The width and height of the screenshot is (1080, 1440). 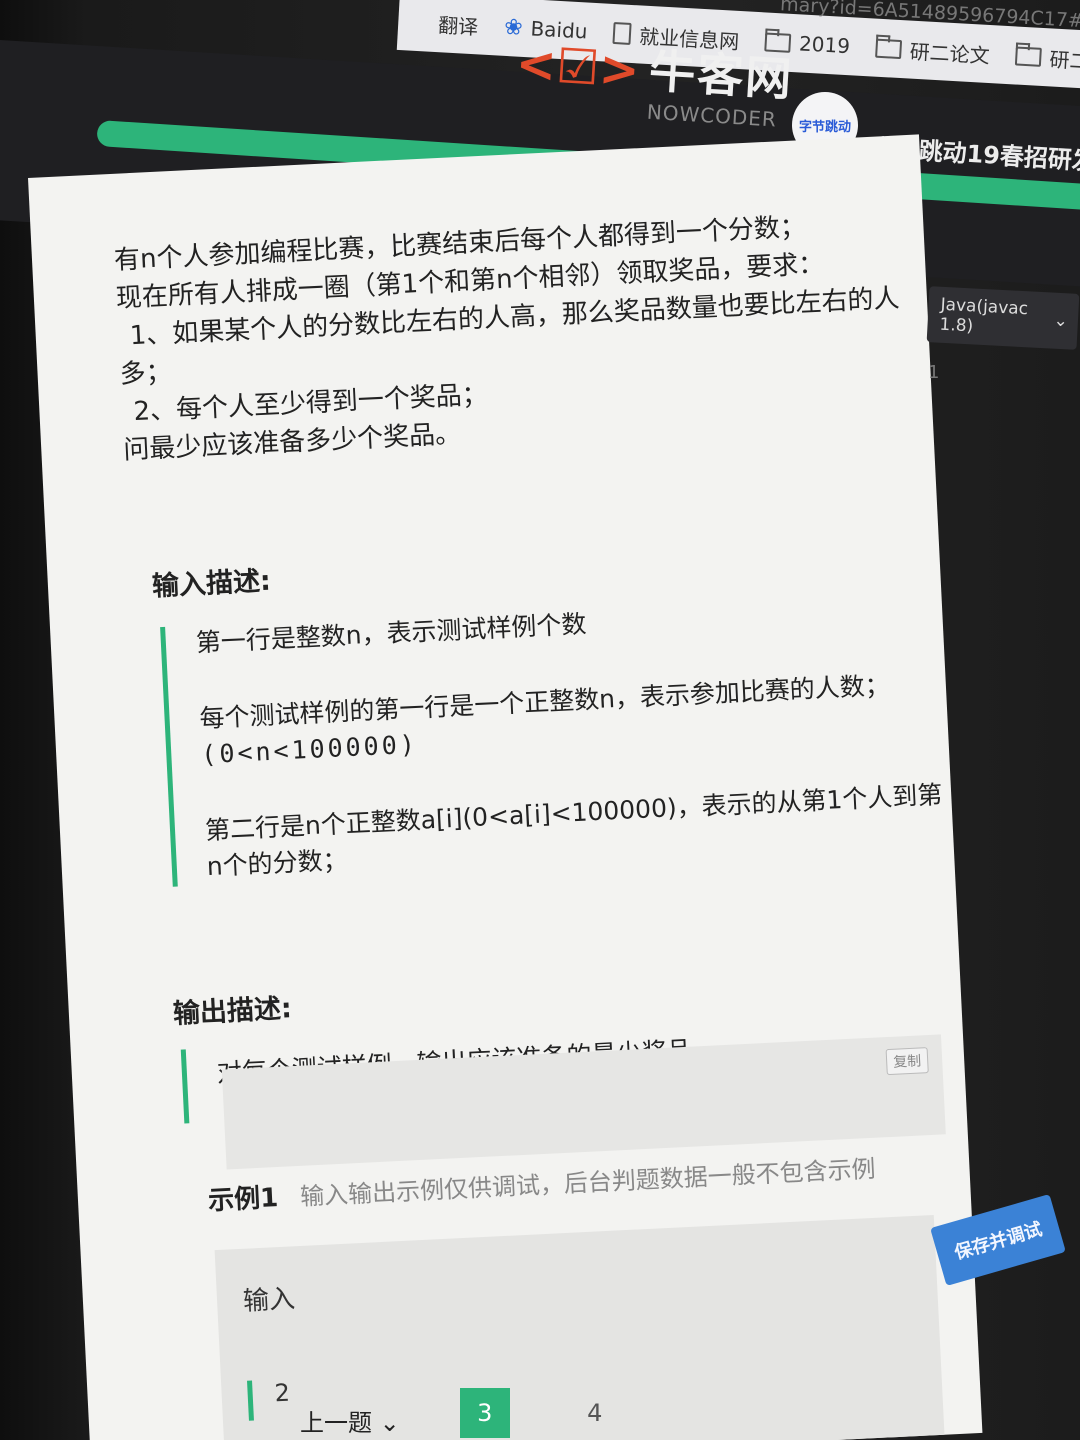 I want to click on prev-question-link: 上一题 ⌄, so click(x=350, y=1420).